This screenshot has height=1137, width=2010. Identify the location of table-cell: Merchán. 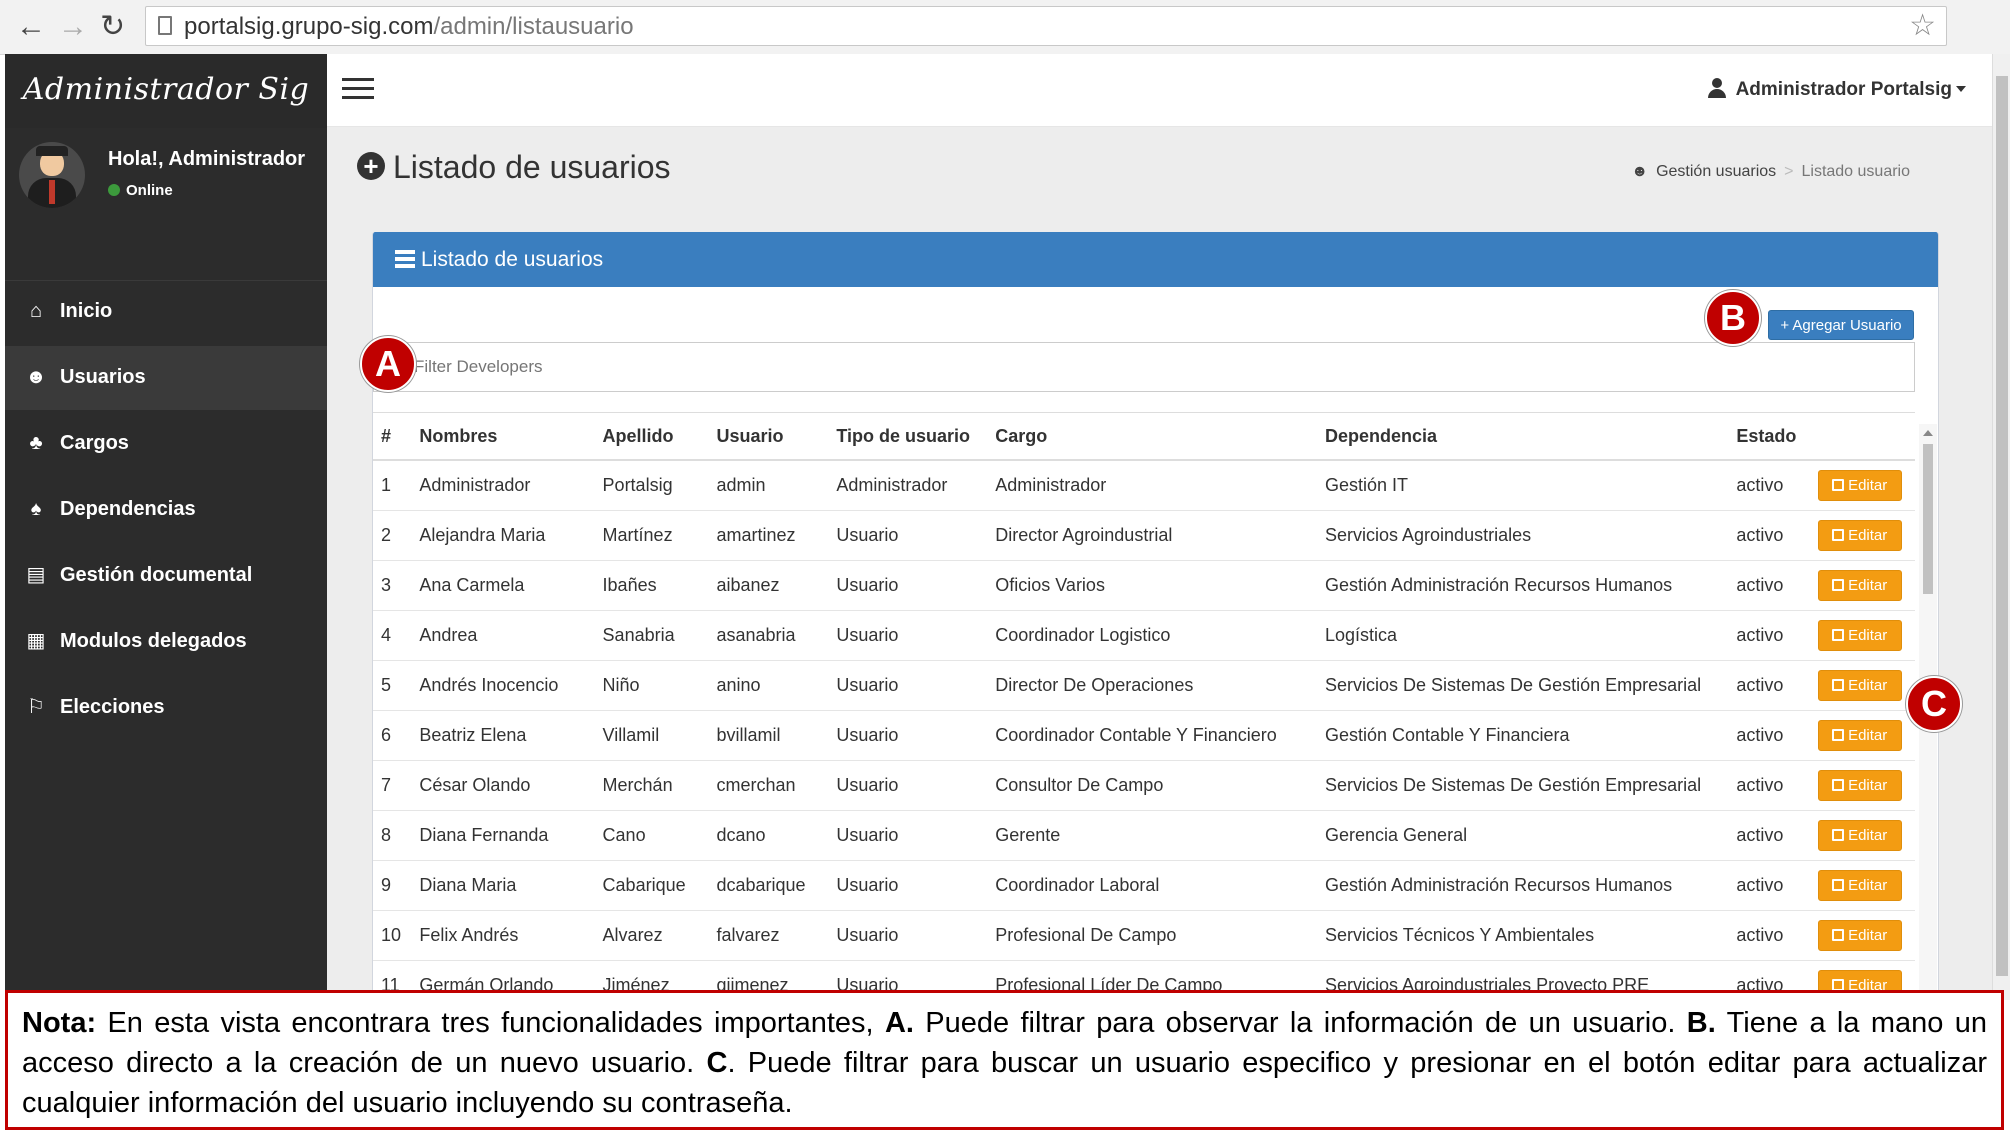
(651, 785).